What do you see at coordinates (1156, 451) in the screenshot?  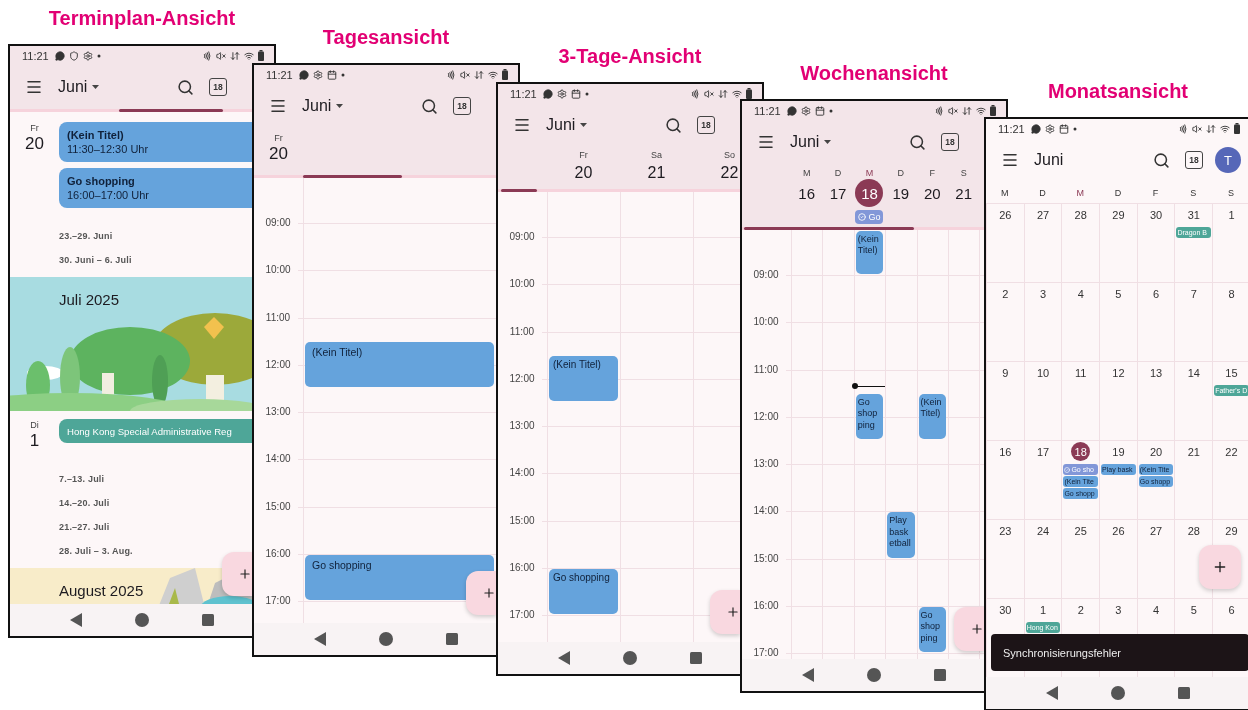 I see `date-number: 20` at bounding box center [1156, 451].